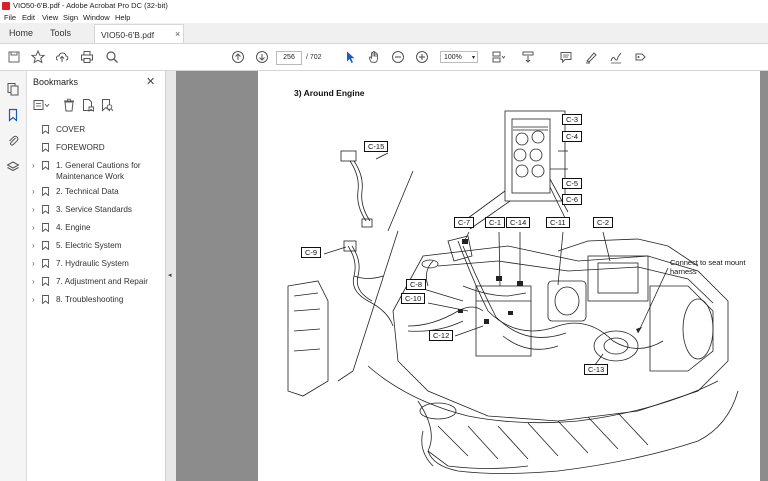 This screenshot has height=481, width=768. Describe the element at coordinates (38, 57) in the screenshot. I see `bookmark-star-icon` at that location.